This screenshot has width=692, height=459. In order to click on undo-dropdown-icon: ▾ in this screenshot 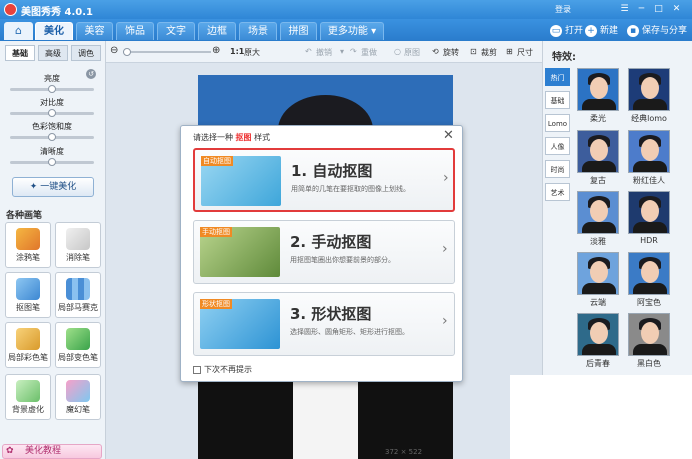, I will do `click(342, 51)`.